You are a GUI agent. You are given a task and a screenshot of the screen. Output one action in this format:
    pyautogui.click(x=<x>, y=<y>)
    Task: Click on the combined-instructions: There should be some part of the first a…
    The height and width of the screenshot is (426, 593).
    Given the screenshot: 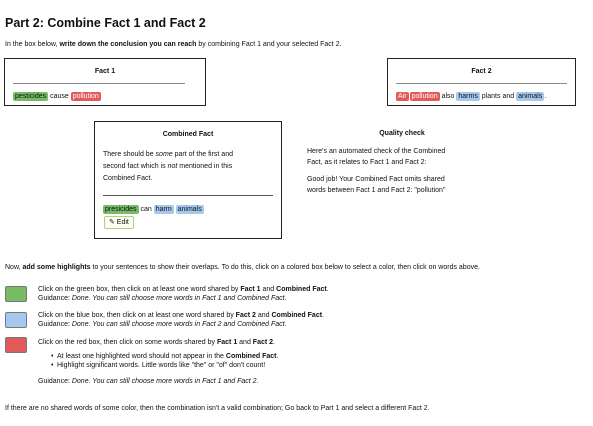 What is the action you would take?
    pyautogui.click(x=168, y=166)
    